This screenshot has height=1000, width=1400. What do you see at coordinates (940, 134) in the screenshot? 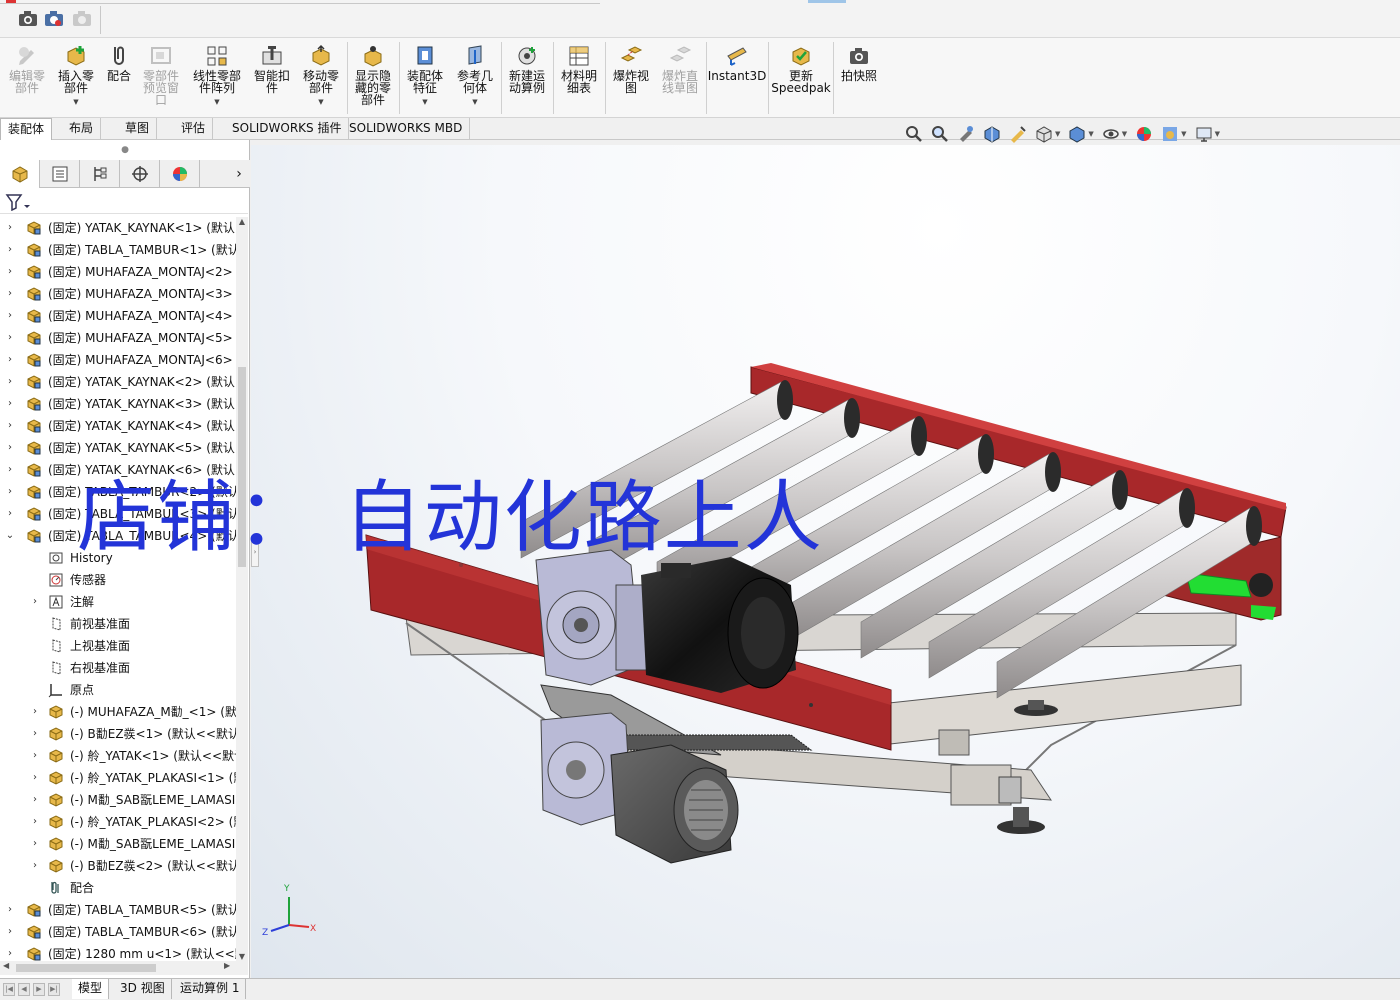
I see `zoom-to-area-icon` at bounding box center [940, 134].